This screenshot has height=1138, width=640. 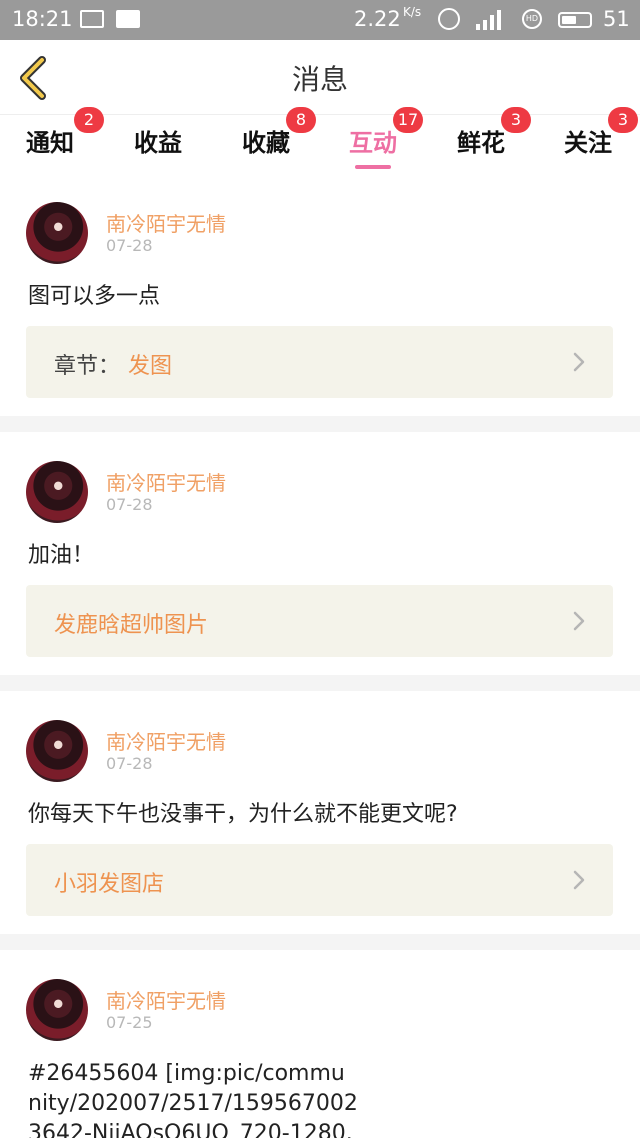 I want to click on header: 消息, so click(x=320, y=77).